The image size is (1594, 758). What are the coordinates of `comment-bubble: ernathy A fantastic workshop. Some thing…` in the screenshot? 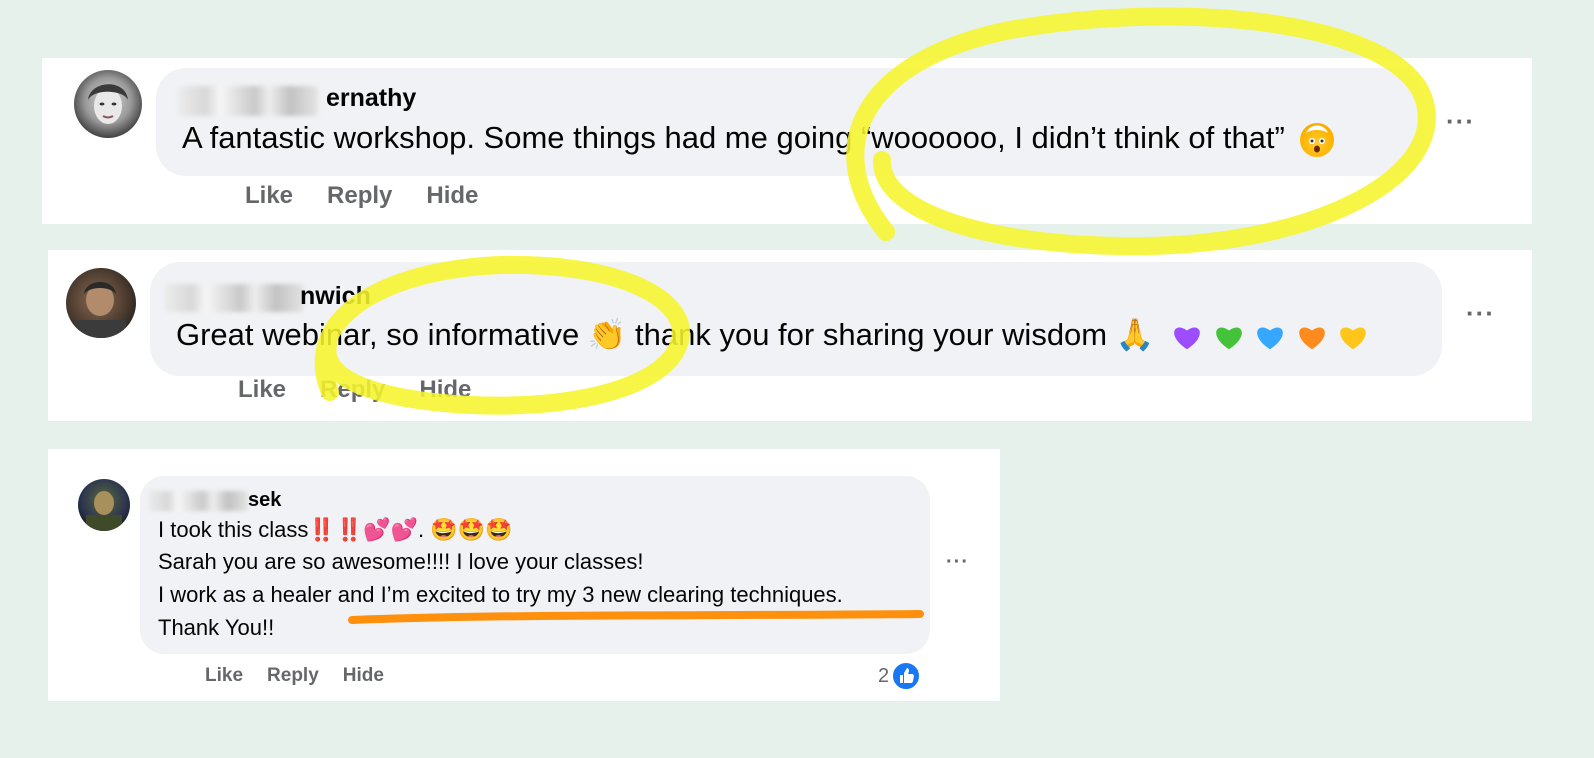 It's located at (790, 122).